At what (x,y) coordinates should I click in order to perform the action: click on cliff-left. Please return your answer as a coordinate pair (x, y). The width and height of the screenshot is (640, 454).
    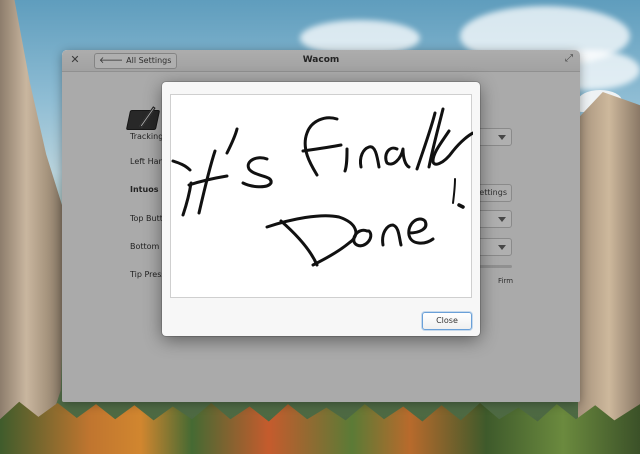
    Looking at the image, I should click on (33, 227).